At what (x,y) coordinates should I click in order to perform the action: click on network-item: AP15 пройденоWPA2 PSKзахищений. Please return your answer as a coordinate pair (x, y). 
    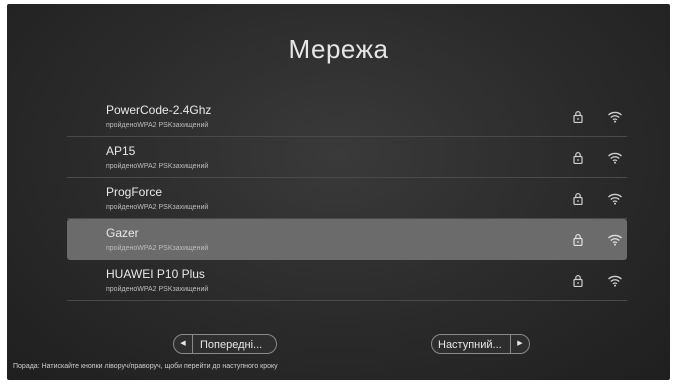
    Looking at the image, I should click on (347, 157).